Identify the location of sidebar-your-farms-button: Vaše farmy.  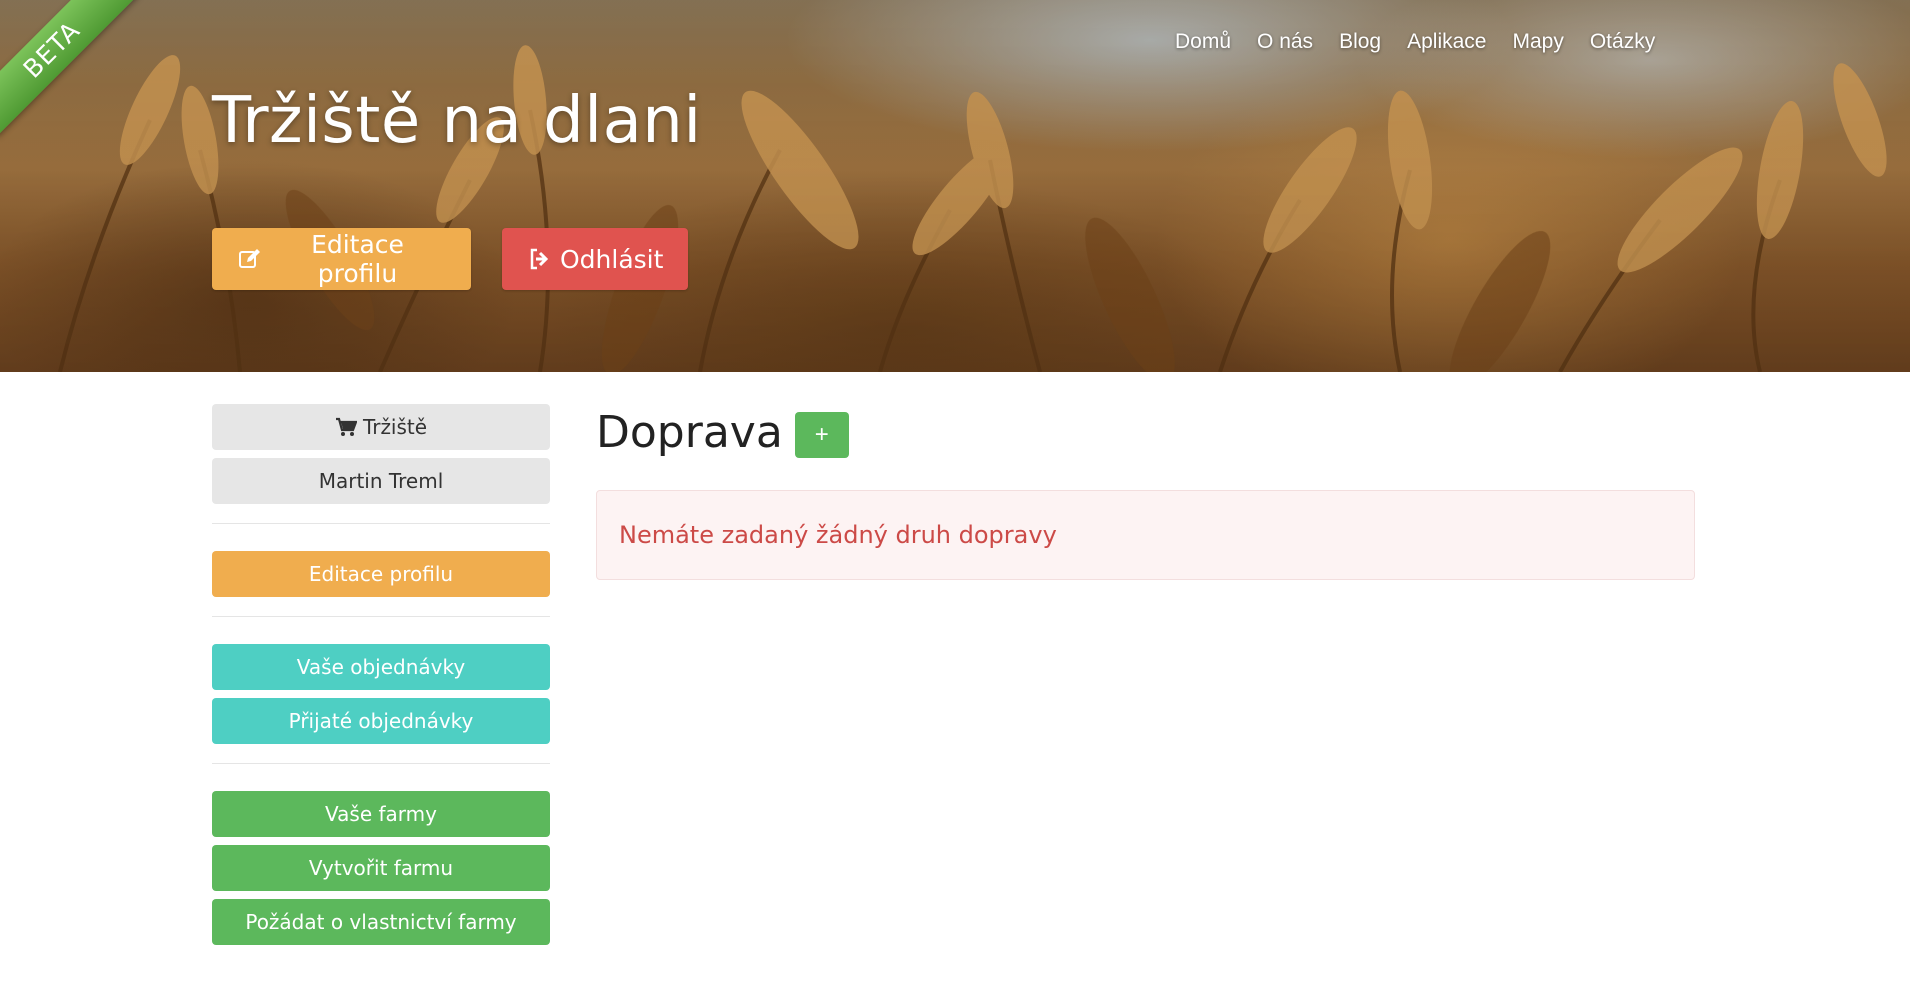
(381, 814).